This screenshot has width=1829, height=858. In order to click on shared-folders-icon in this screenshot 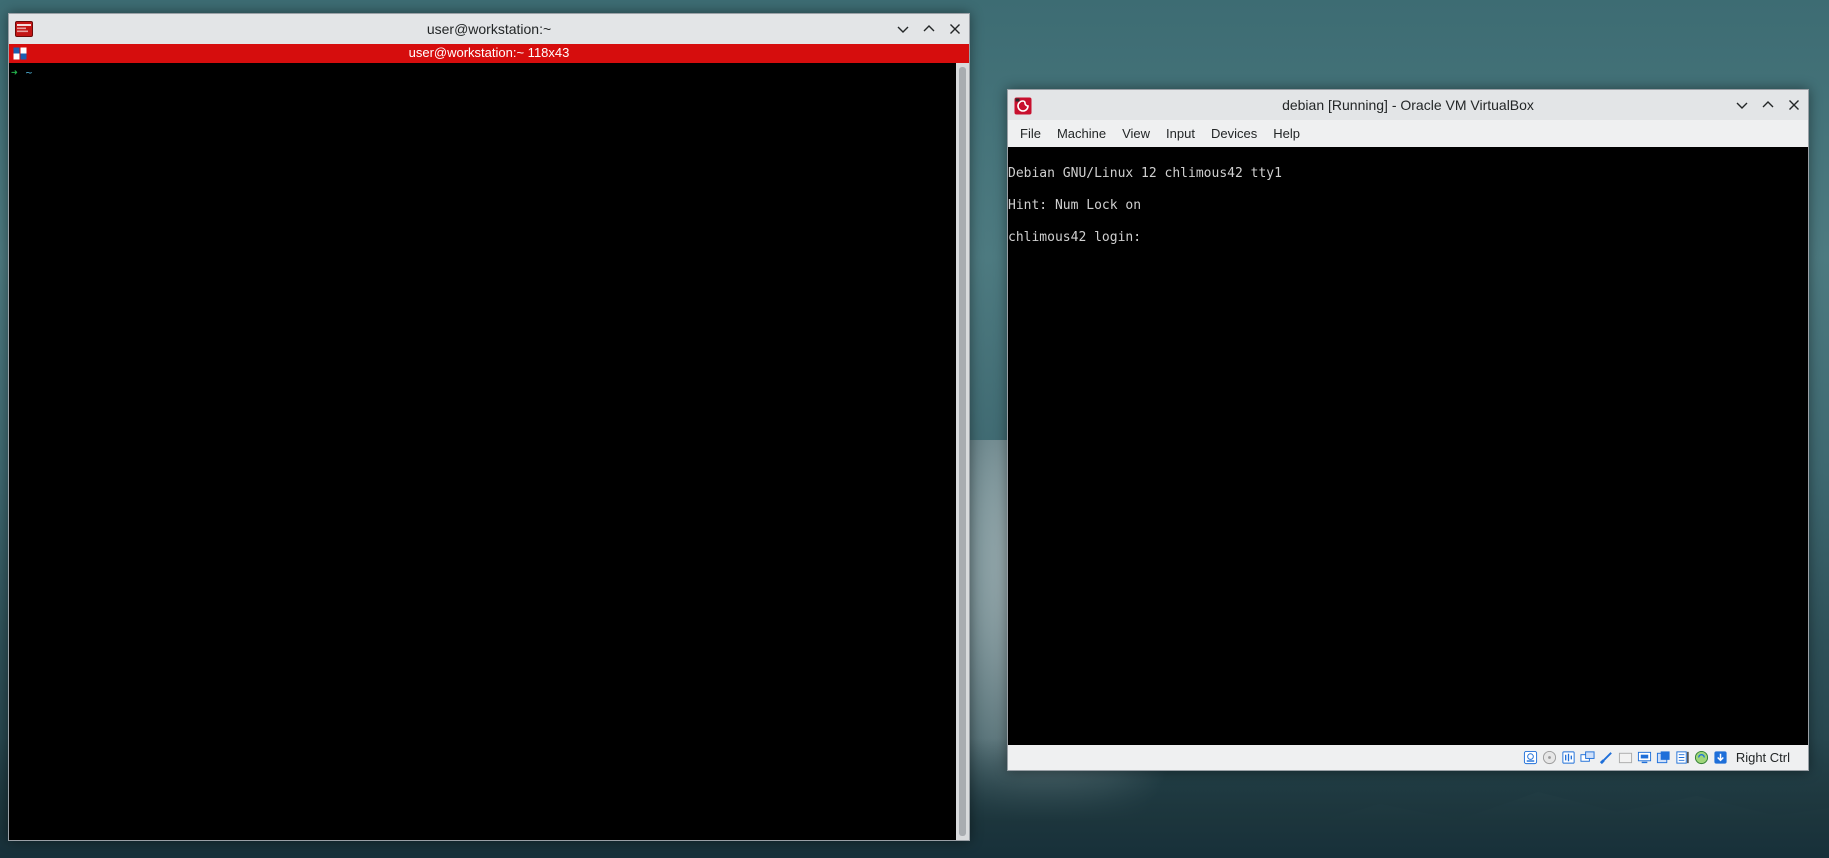, I will do `click(1626, 758)`.